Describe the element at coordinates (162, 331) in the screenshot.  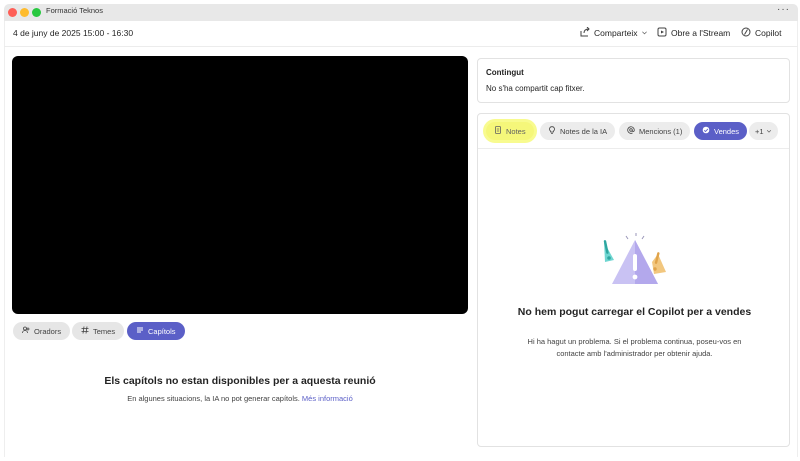
I see `tab-chapters-label: Capítols` at that location.